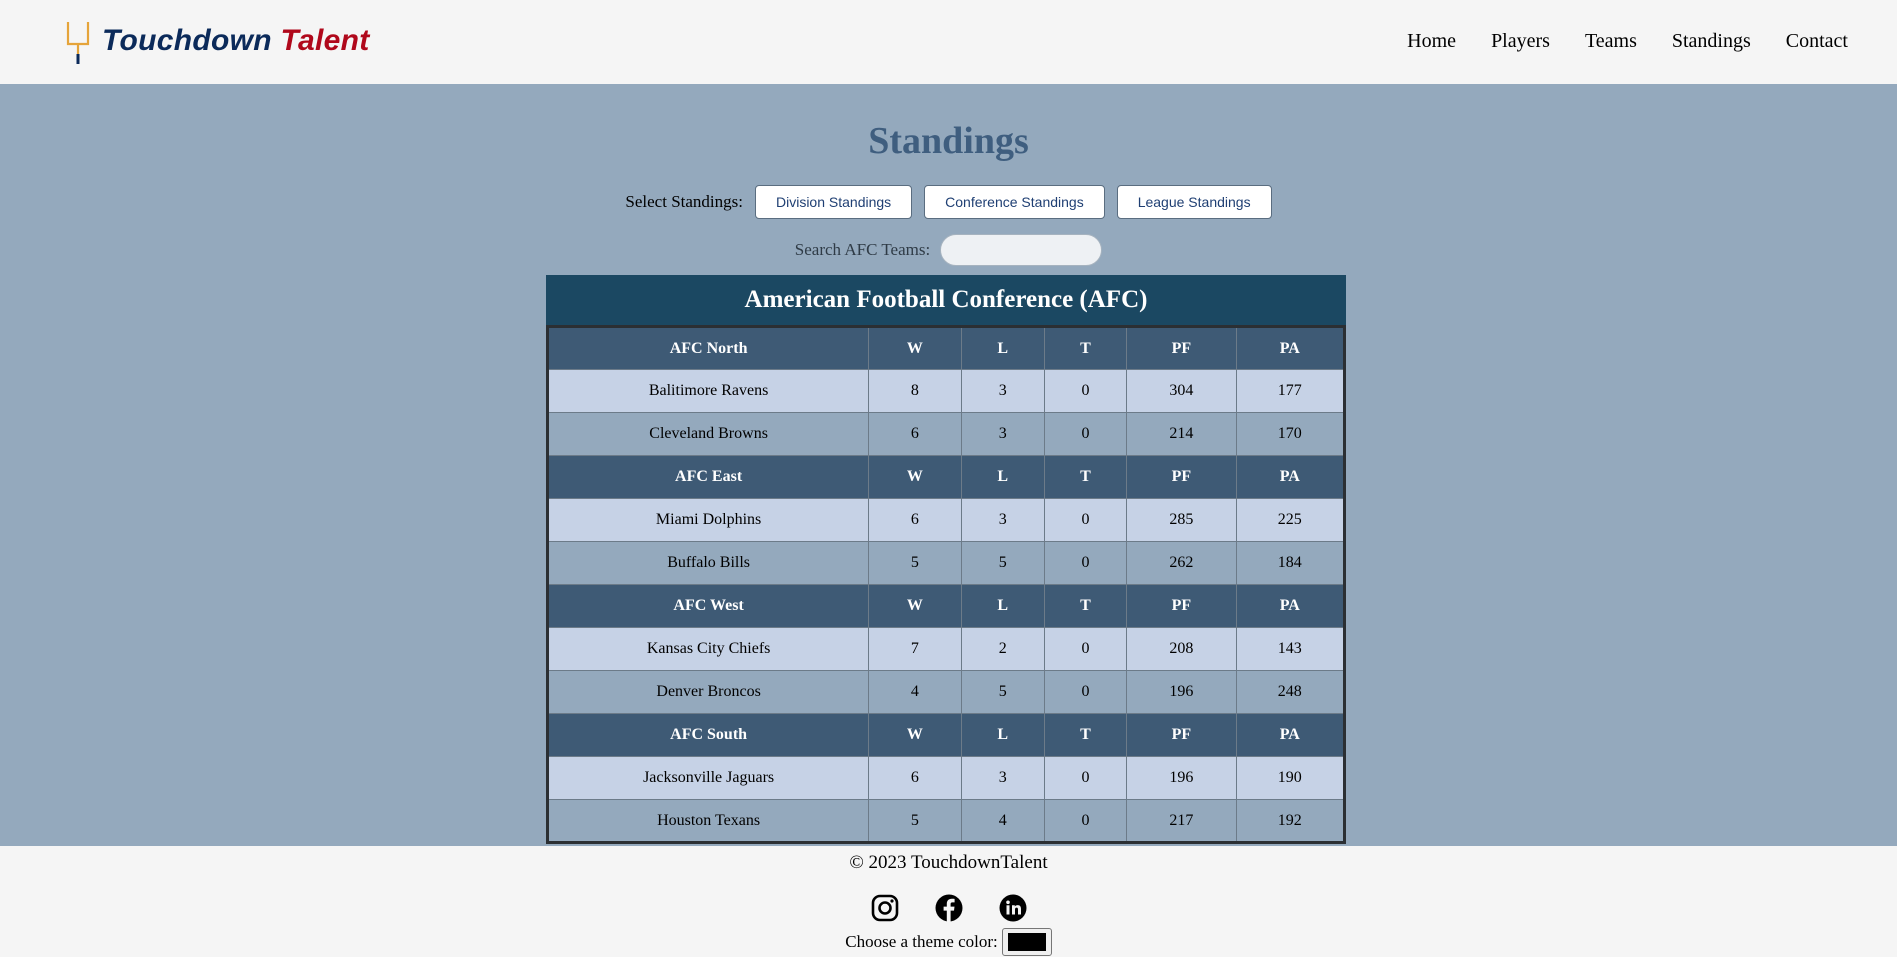 Image resolution: width=1897 pixels, height=957 pixels. What do you see at coordinates (948, 862) in the screenshot?
I see `copyright-text: © 2023 TouchdownTalent` at bounding box center [948, 862].